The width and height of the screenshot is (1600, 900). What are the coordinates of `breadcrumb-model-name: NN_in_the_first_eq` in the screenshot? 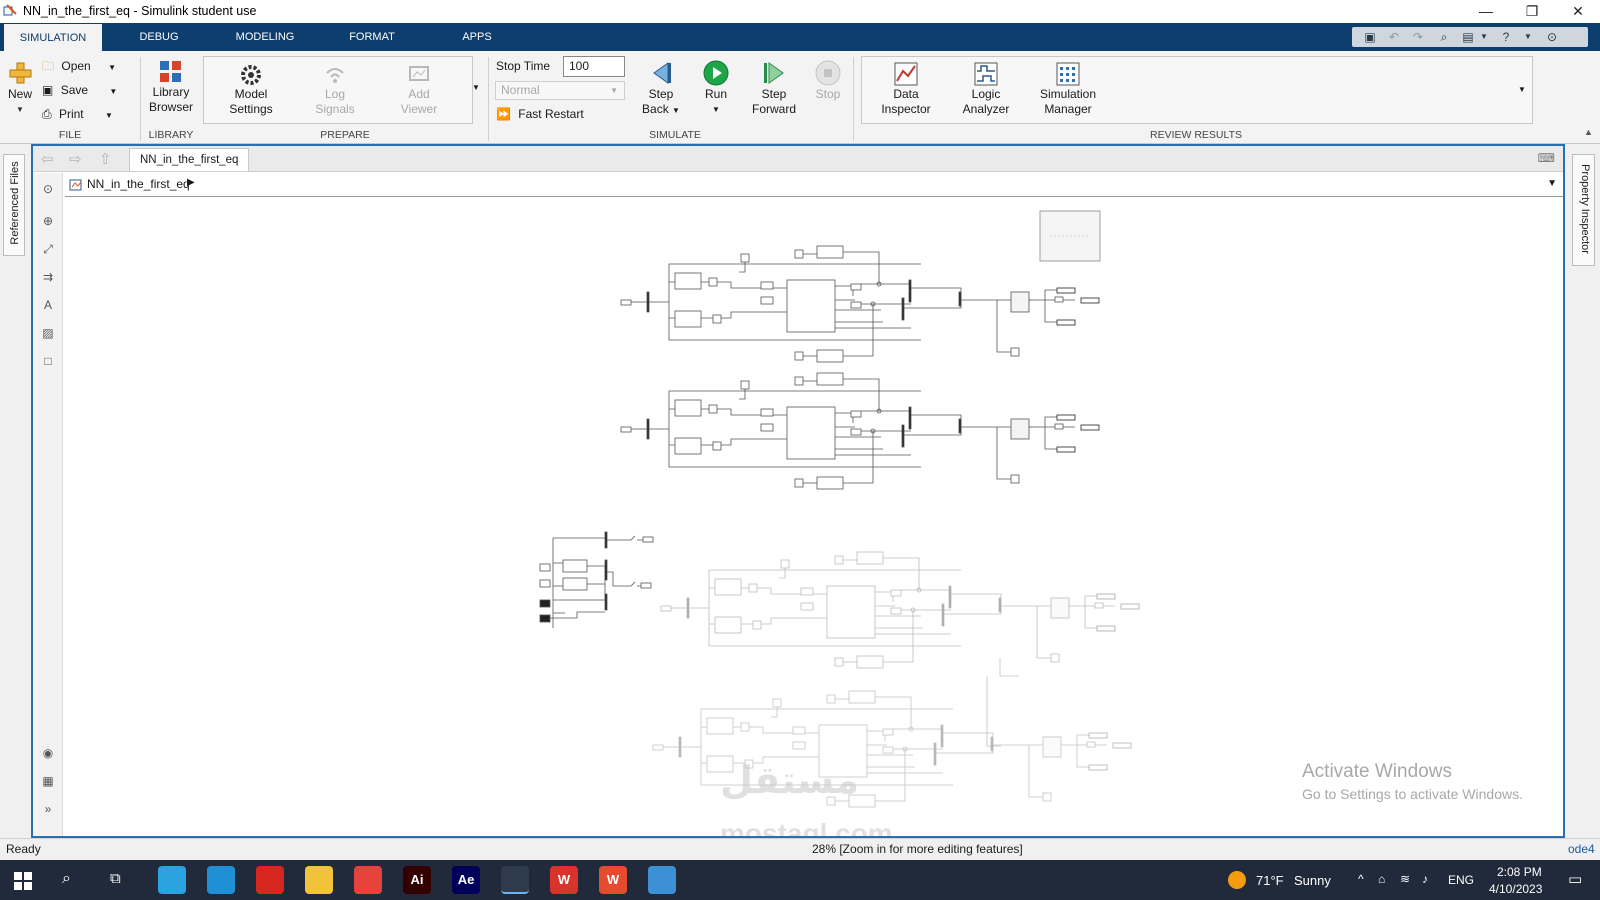 It's located at (138, 184).